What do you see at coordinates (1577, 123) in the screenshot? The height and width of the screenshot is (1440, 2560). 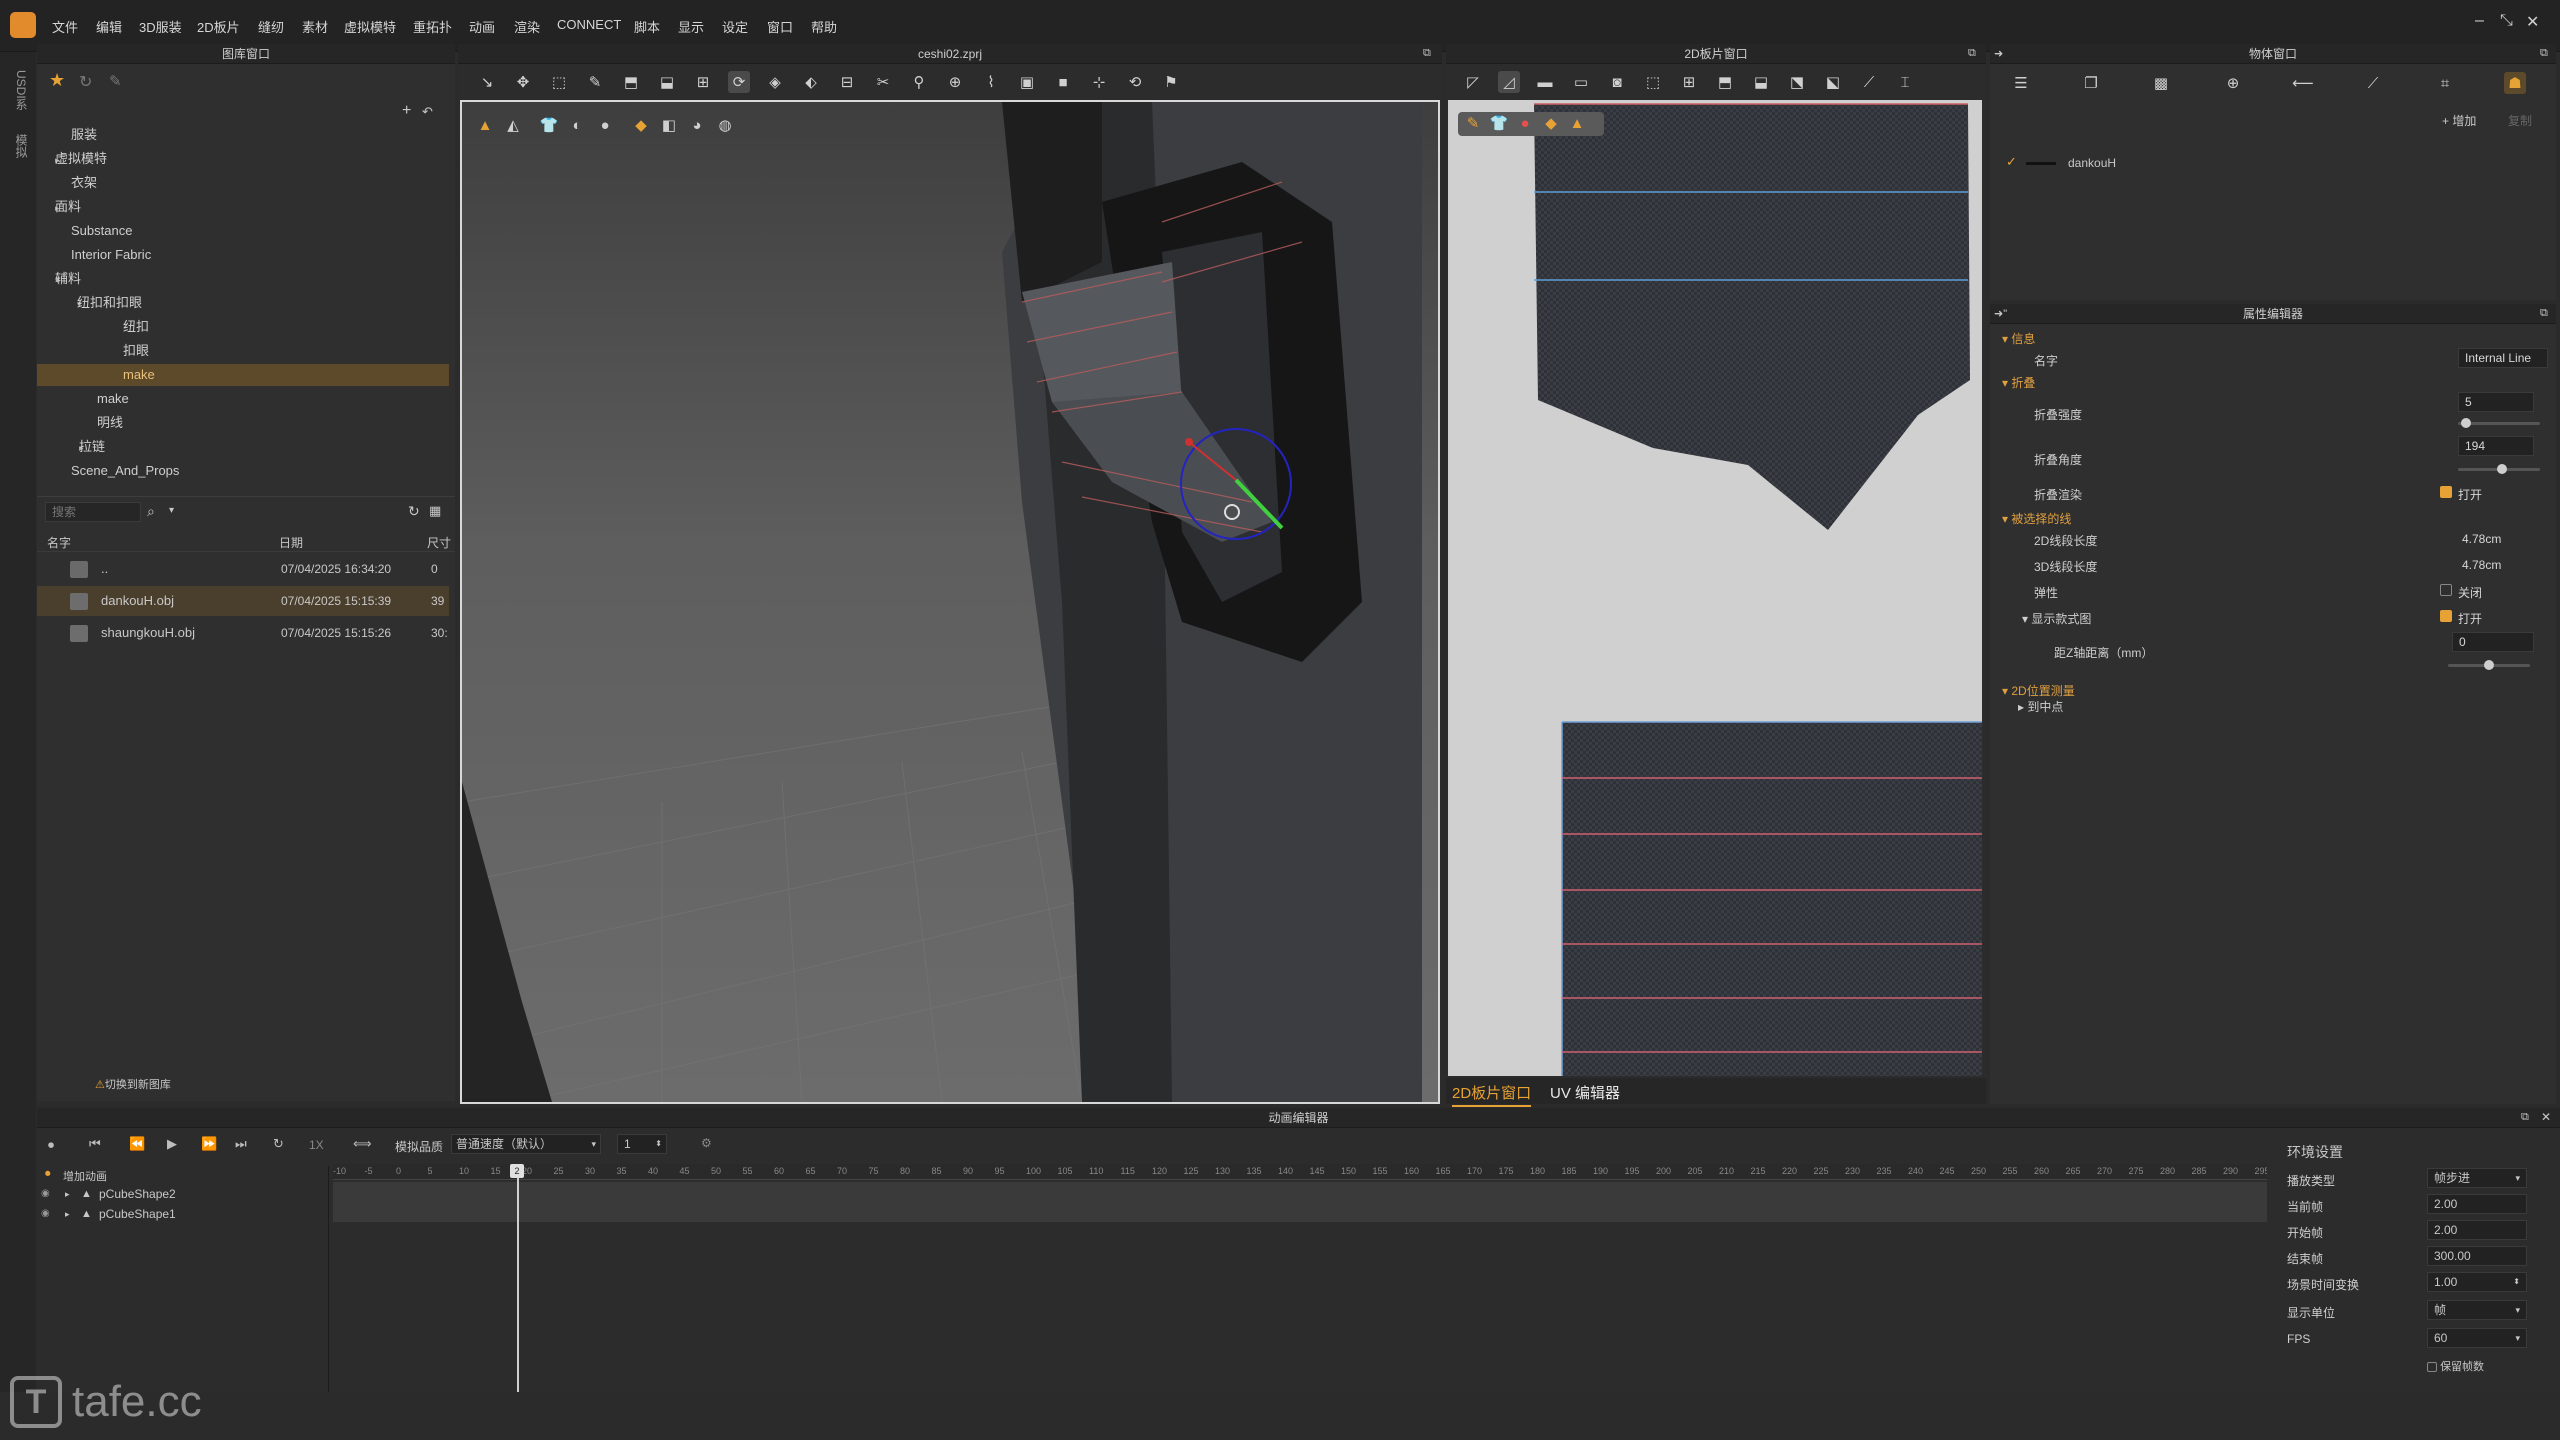 I see `hanger-display-icon: ▲` at bounding box center [1577, 123].